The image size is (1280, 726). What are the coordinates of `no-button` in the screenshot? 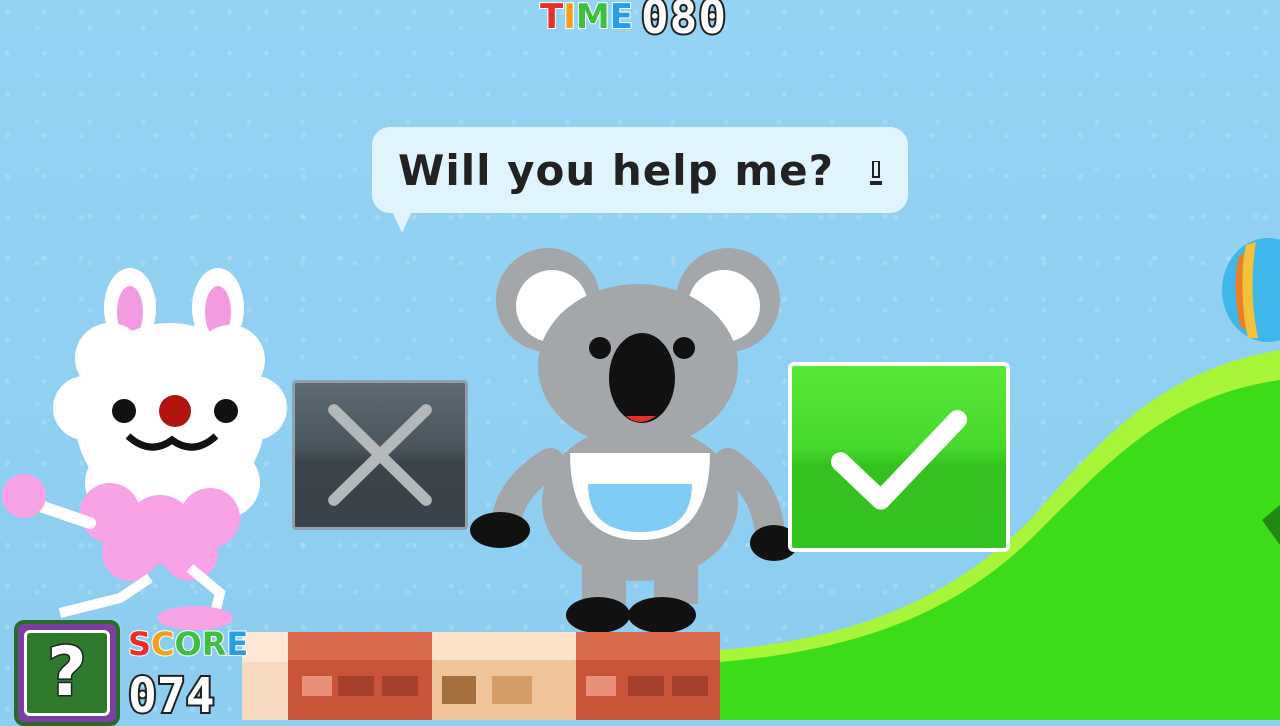 It's located at (380, 455).